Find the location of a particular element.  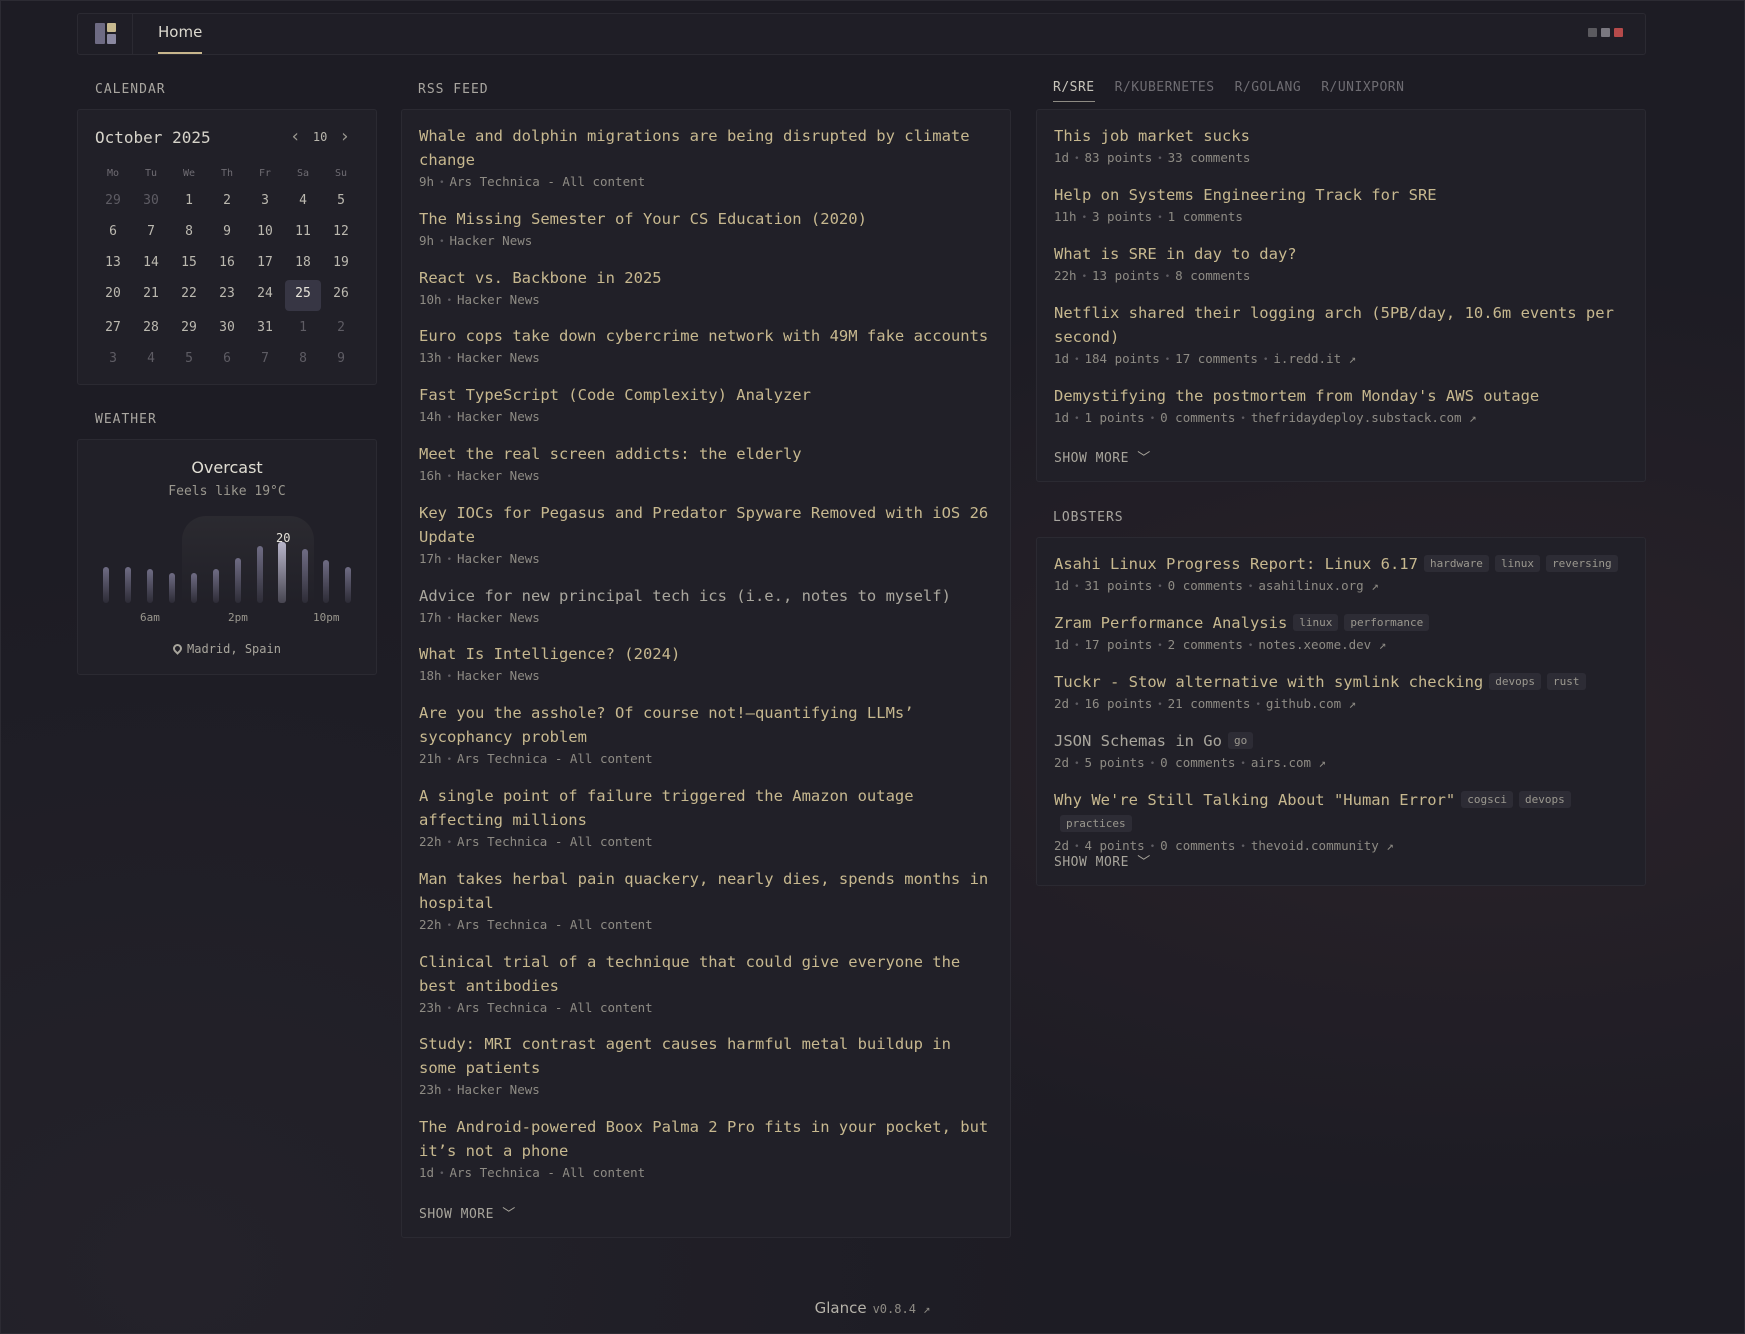

rss-item-title-link: React vs. Backbone in 2025 is located at coordinates (706, 278).